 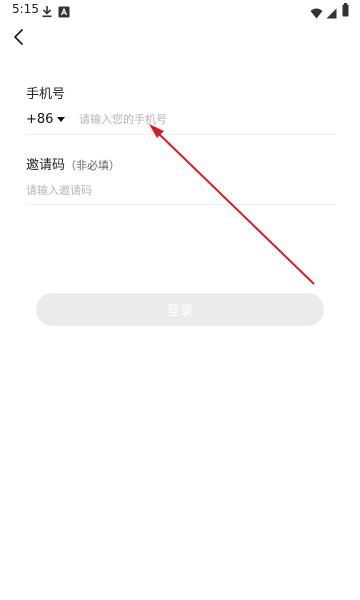 What do you see at coordinates (20, 37) in the screenshot?
I see `back-button` at bounding box center [20, 37].